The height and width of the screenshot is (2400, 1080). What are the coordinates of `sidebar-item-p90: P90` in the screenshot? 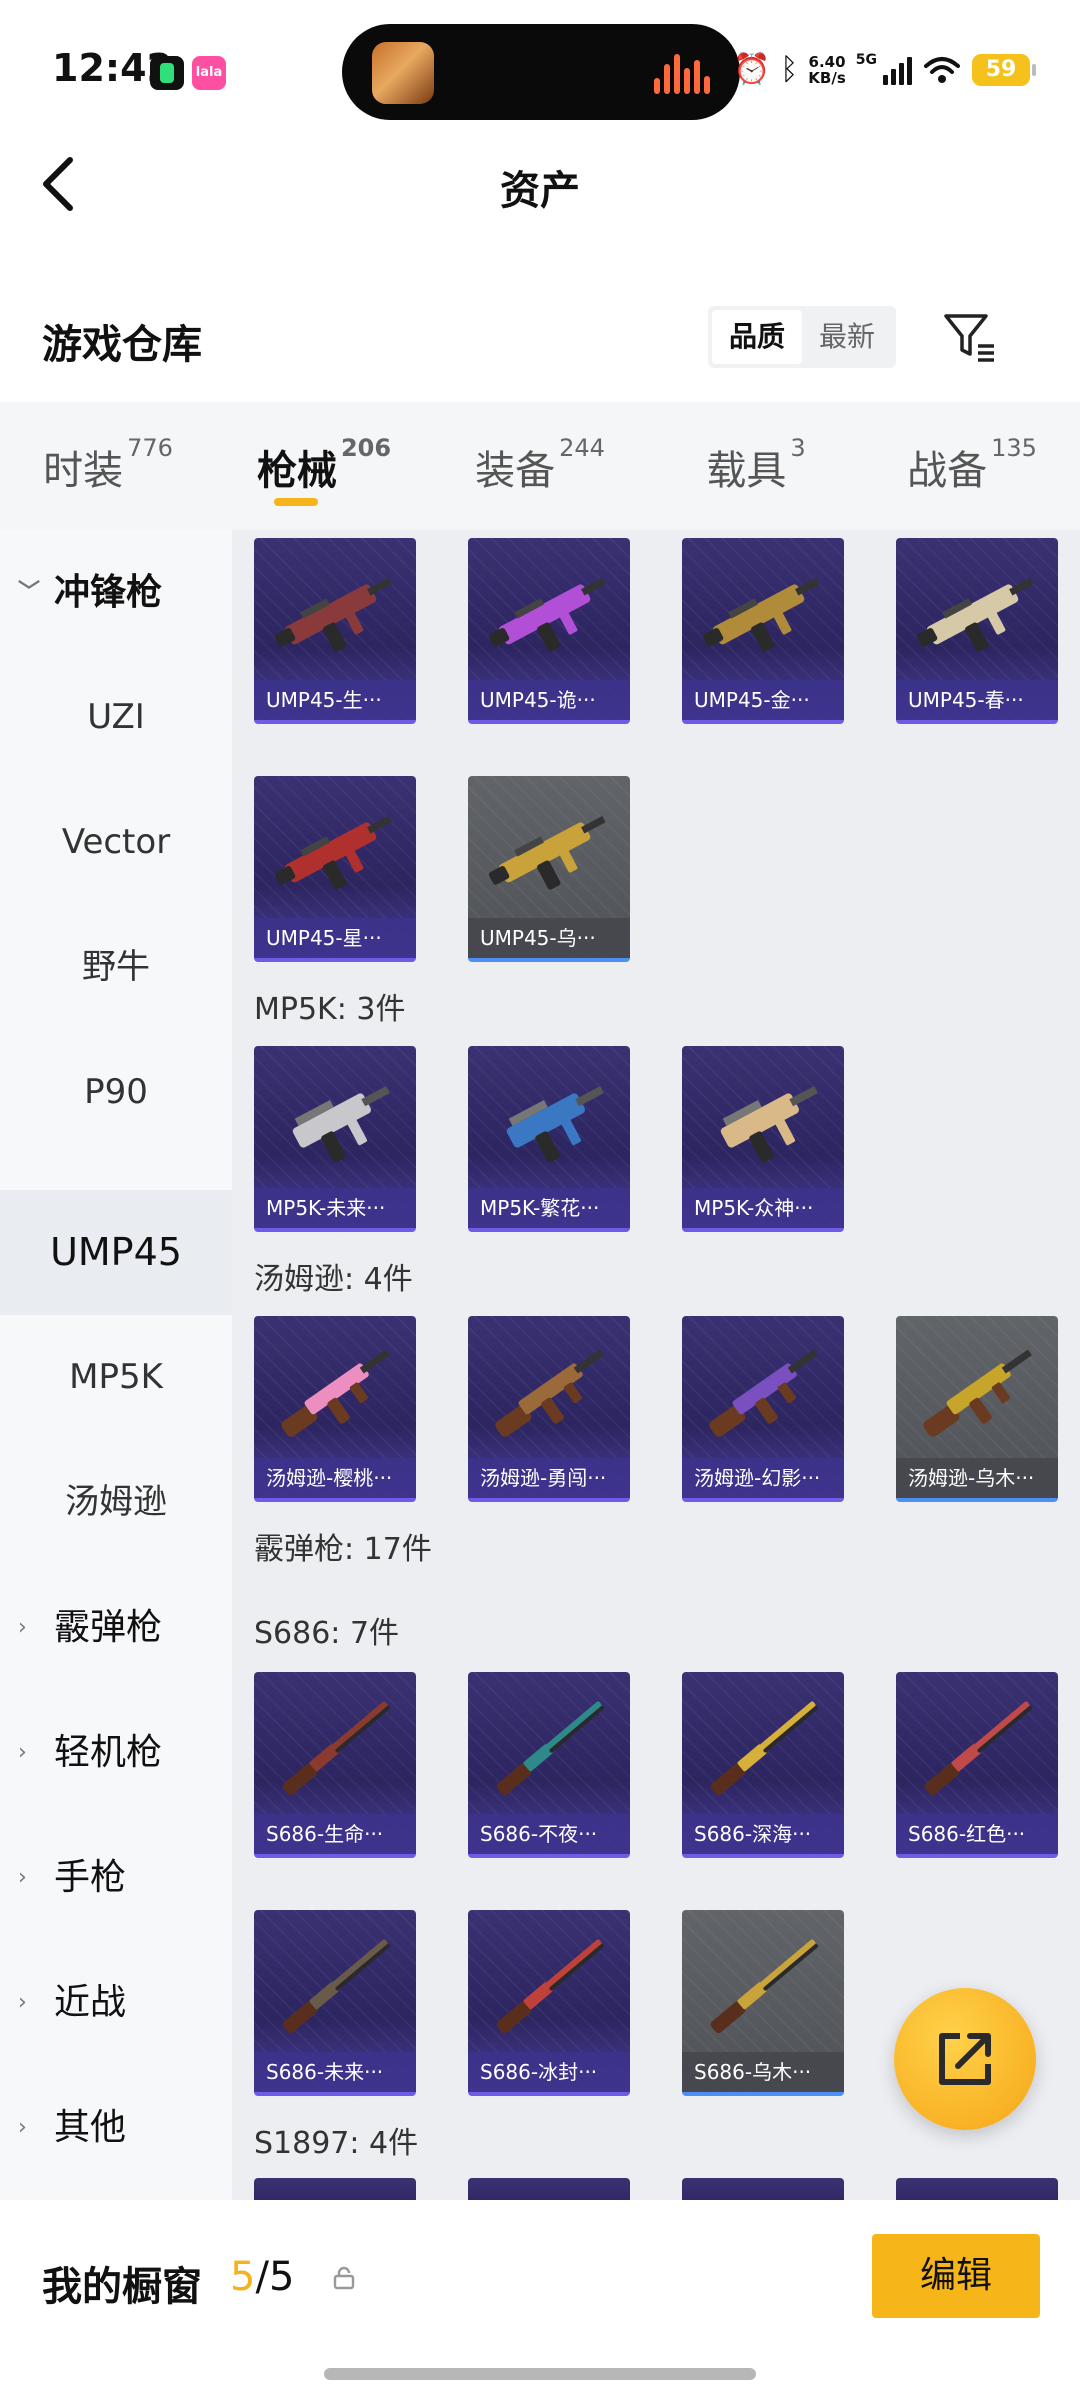 It's located at (116, 1092).